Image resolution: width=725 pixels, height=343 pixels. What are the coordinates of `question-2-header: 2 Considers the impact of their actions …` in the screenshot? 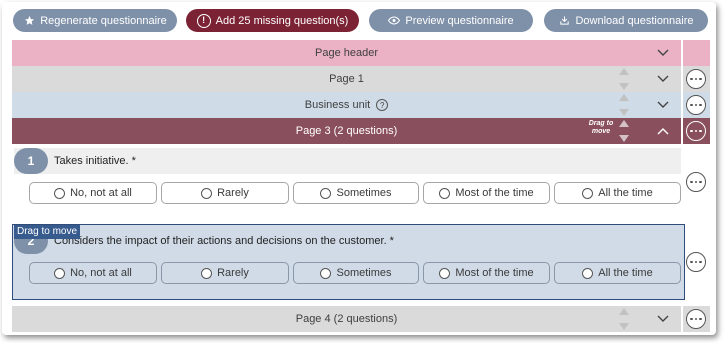 It's located at (347, 241).